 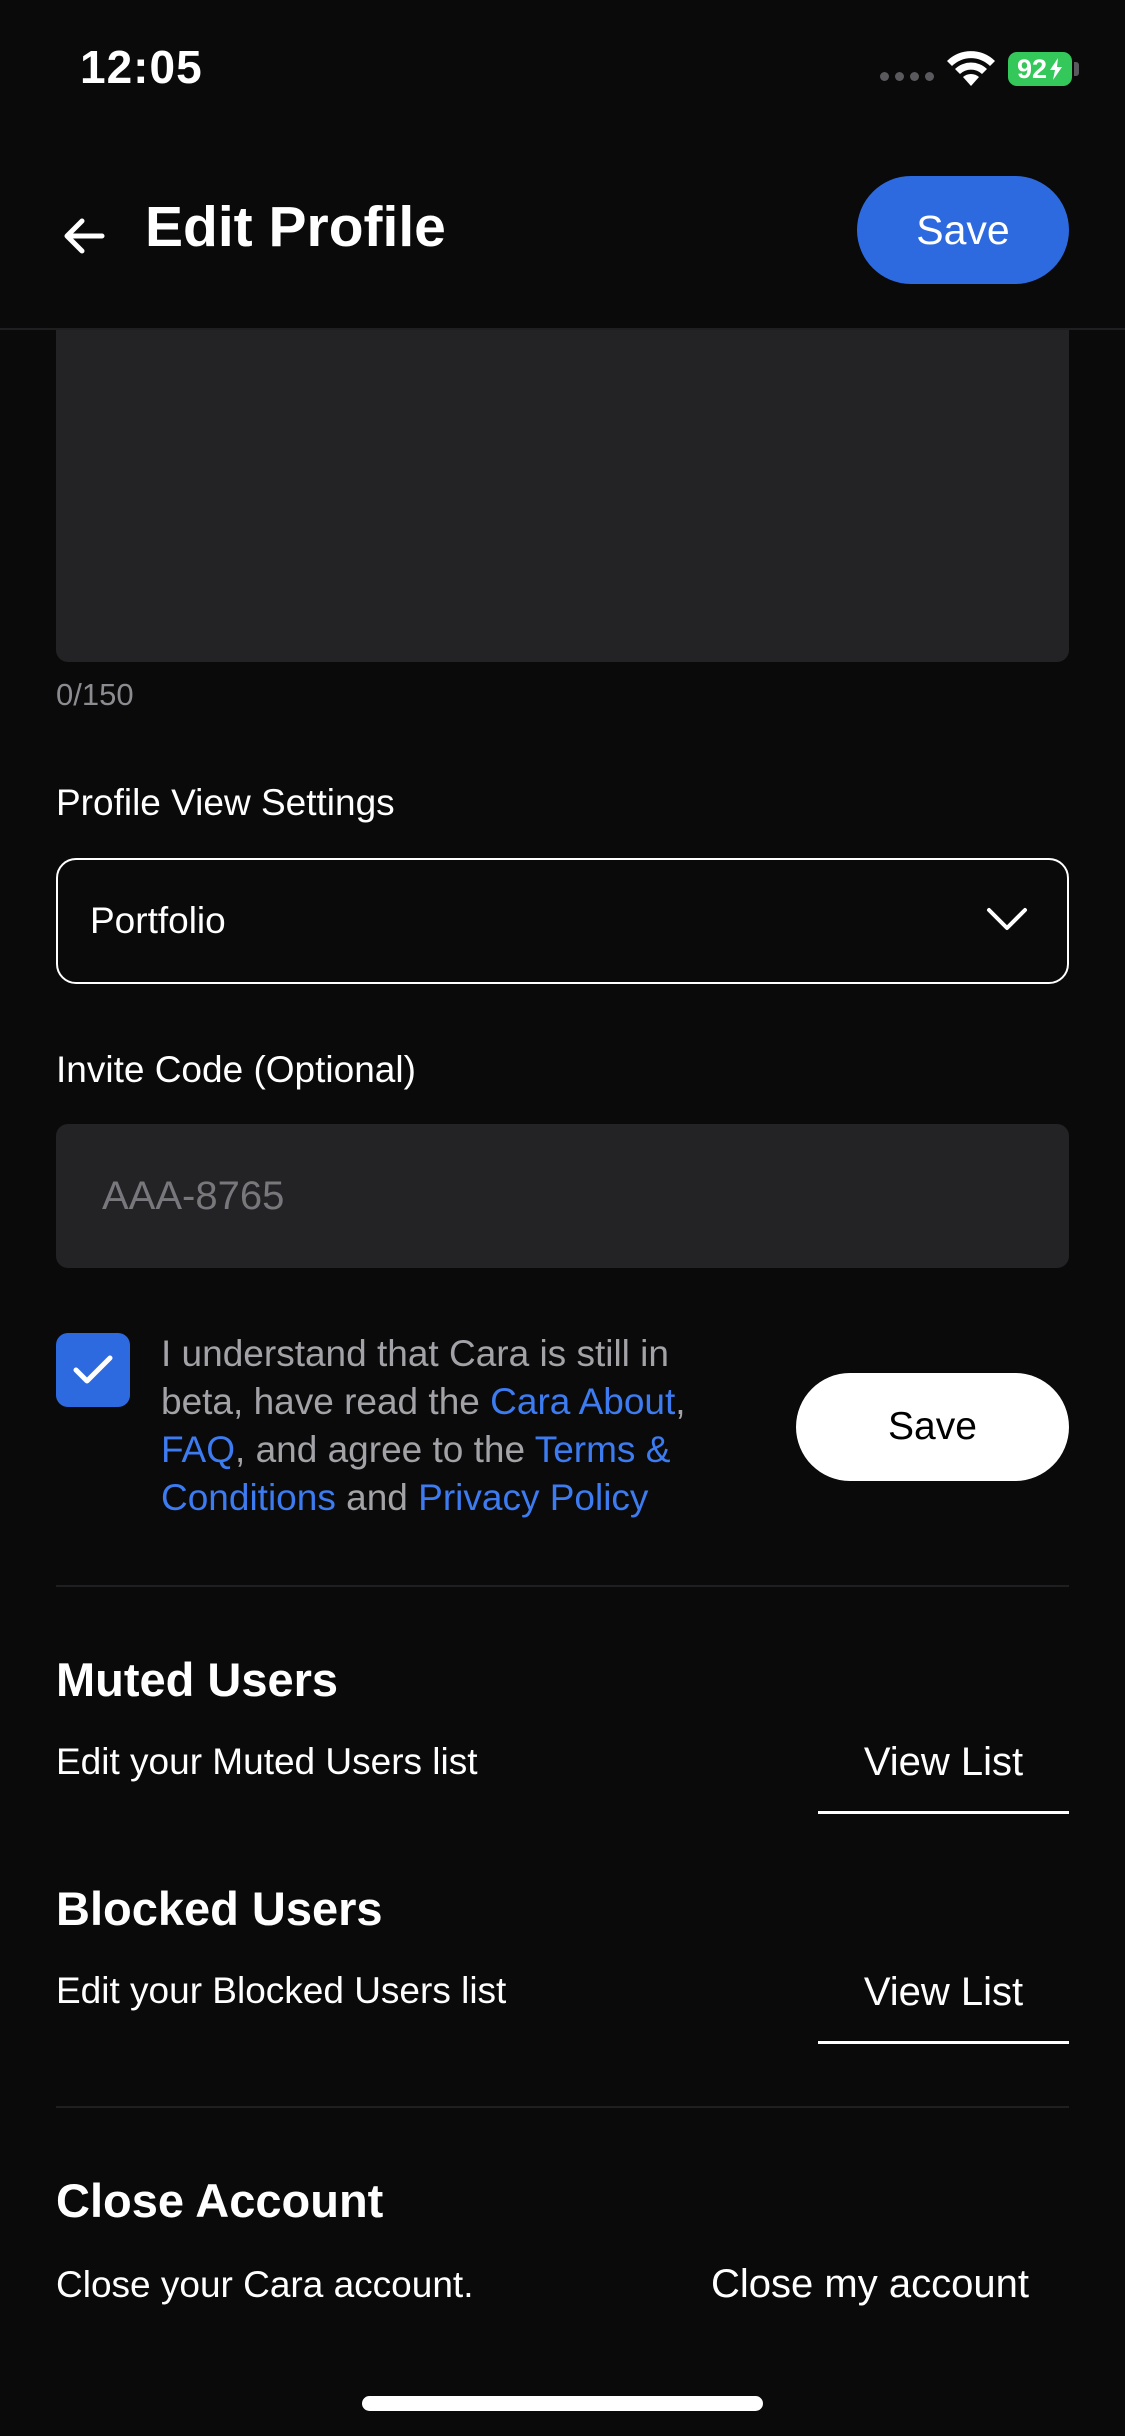 What do you see at coordinates (225, 802) in the screenshot?
I see `profile-view-label: Profile View Settings` at bounding box center [225, 802].